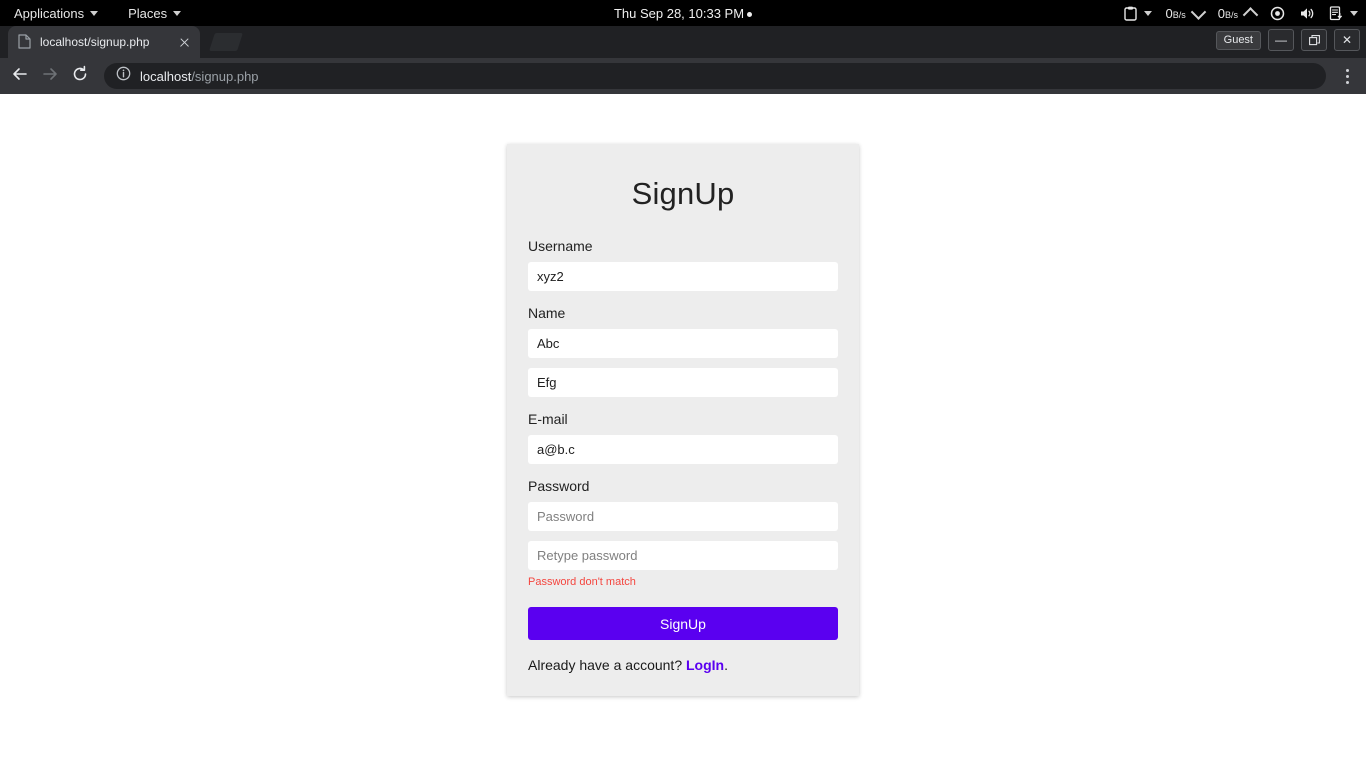 This screenshot has width=1366, height=768. I want to click on volume-indicator, so click(1307, 13).